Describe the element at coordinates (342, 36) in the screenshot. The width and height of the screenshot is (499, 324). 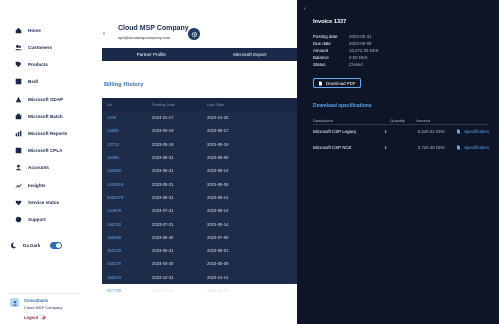
I see `invoice-field-posting-date: Posting date 2023-08-31` at that location.